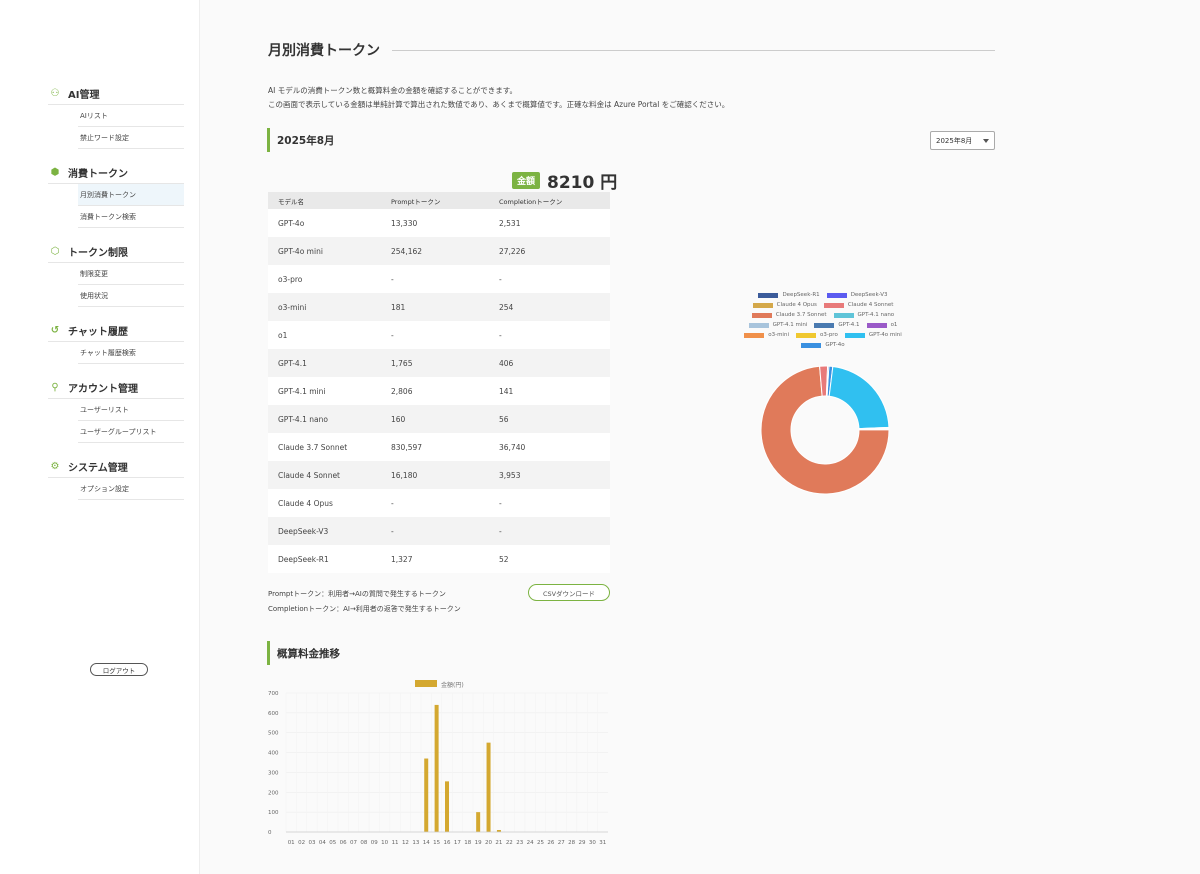  I want to click on model-name-cell: GPT-4.1 mini, so click(324, 391).